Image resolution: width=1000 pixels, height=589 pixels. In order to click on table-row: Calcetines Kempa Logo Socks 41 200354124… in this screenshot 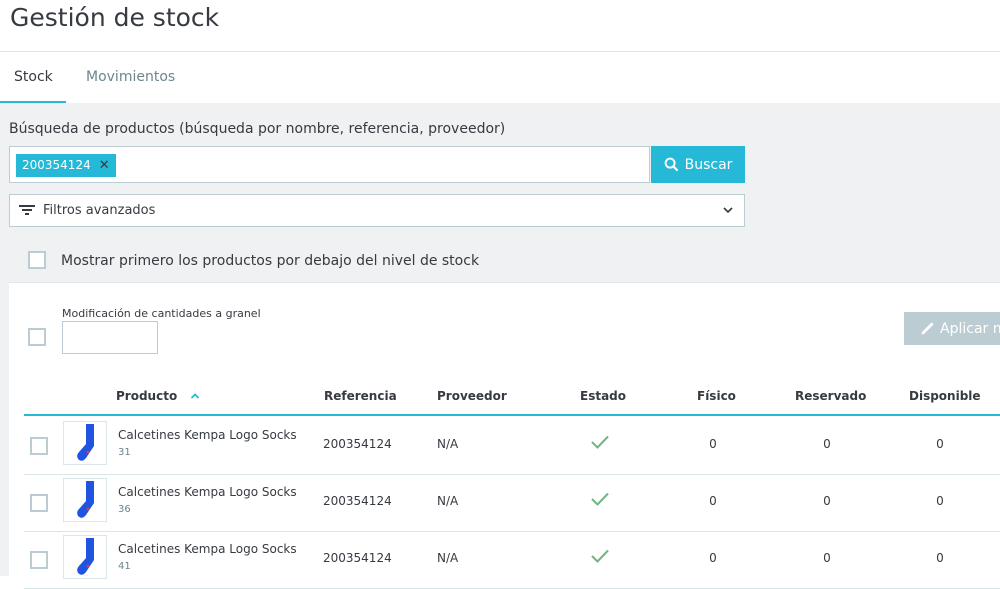, I will do `click(512, 560)`.